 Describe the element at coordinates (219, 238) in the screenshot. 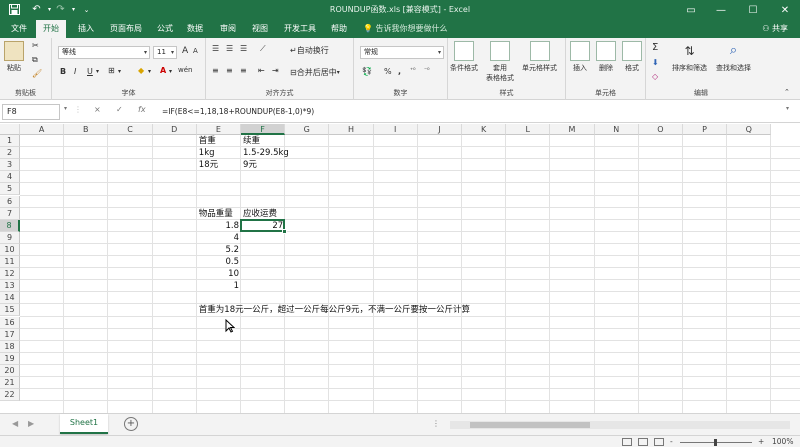

I see `cell-e9: 4` at that location.